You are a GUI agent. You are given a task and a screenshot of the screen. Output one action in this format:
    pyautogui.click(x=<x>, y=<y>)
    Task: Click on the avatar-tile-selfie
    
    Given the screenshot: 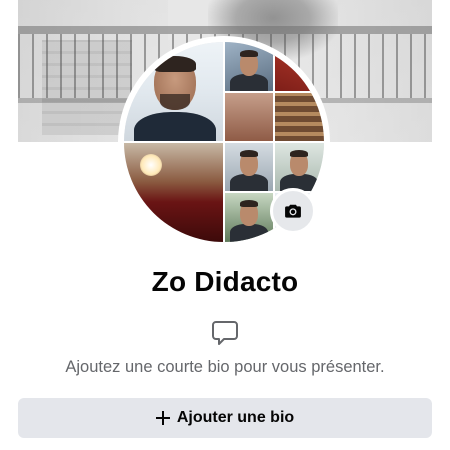 What is the action you would take?
    pyautogui.click(x=249, y=67)
    